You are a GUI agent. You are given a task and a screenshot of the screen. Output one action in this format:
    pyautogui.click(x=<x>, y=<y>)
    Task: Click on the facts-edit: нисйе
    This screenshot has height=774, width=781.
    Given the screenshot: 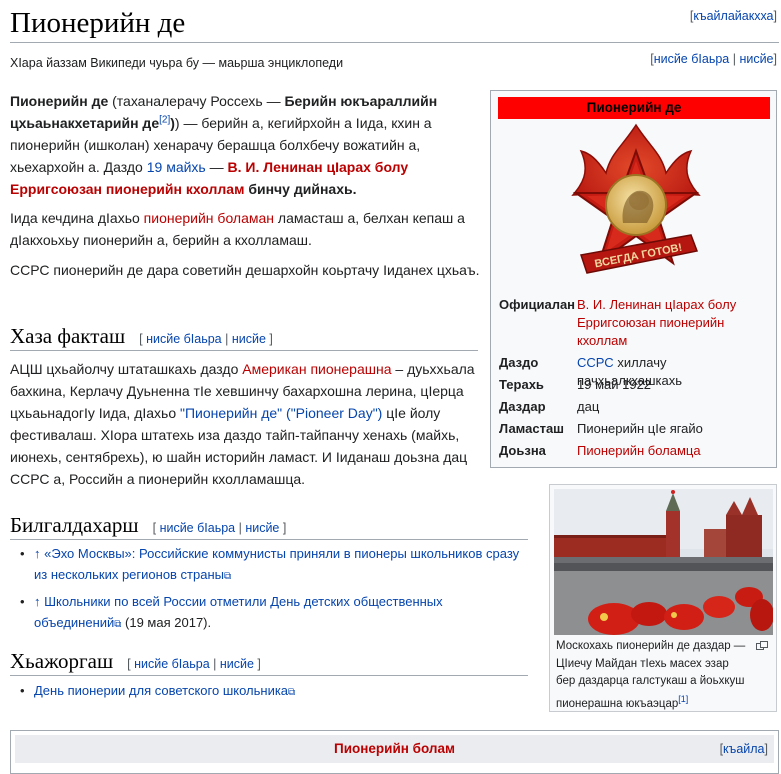 What is the action you would take?
    pyautogui.click(x=249, y=339)
    